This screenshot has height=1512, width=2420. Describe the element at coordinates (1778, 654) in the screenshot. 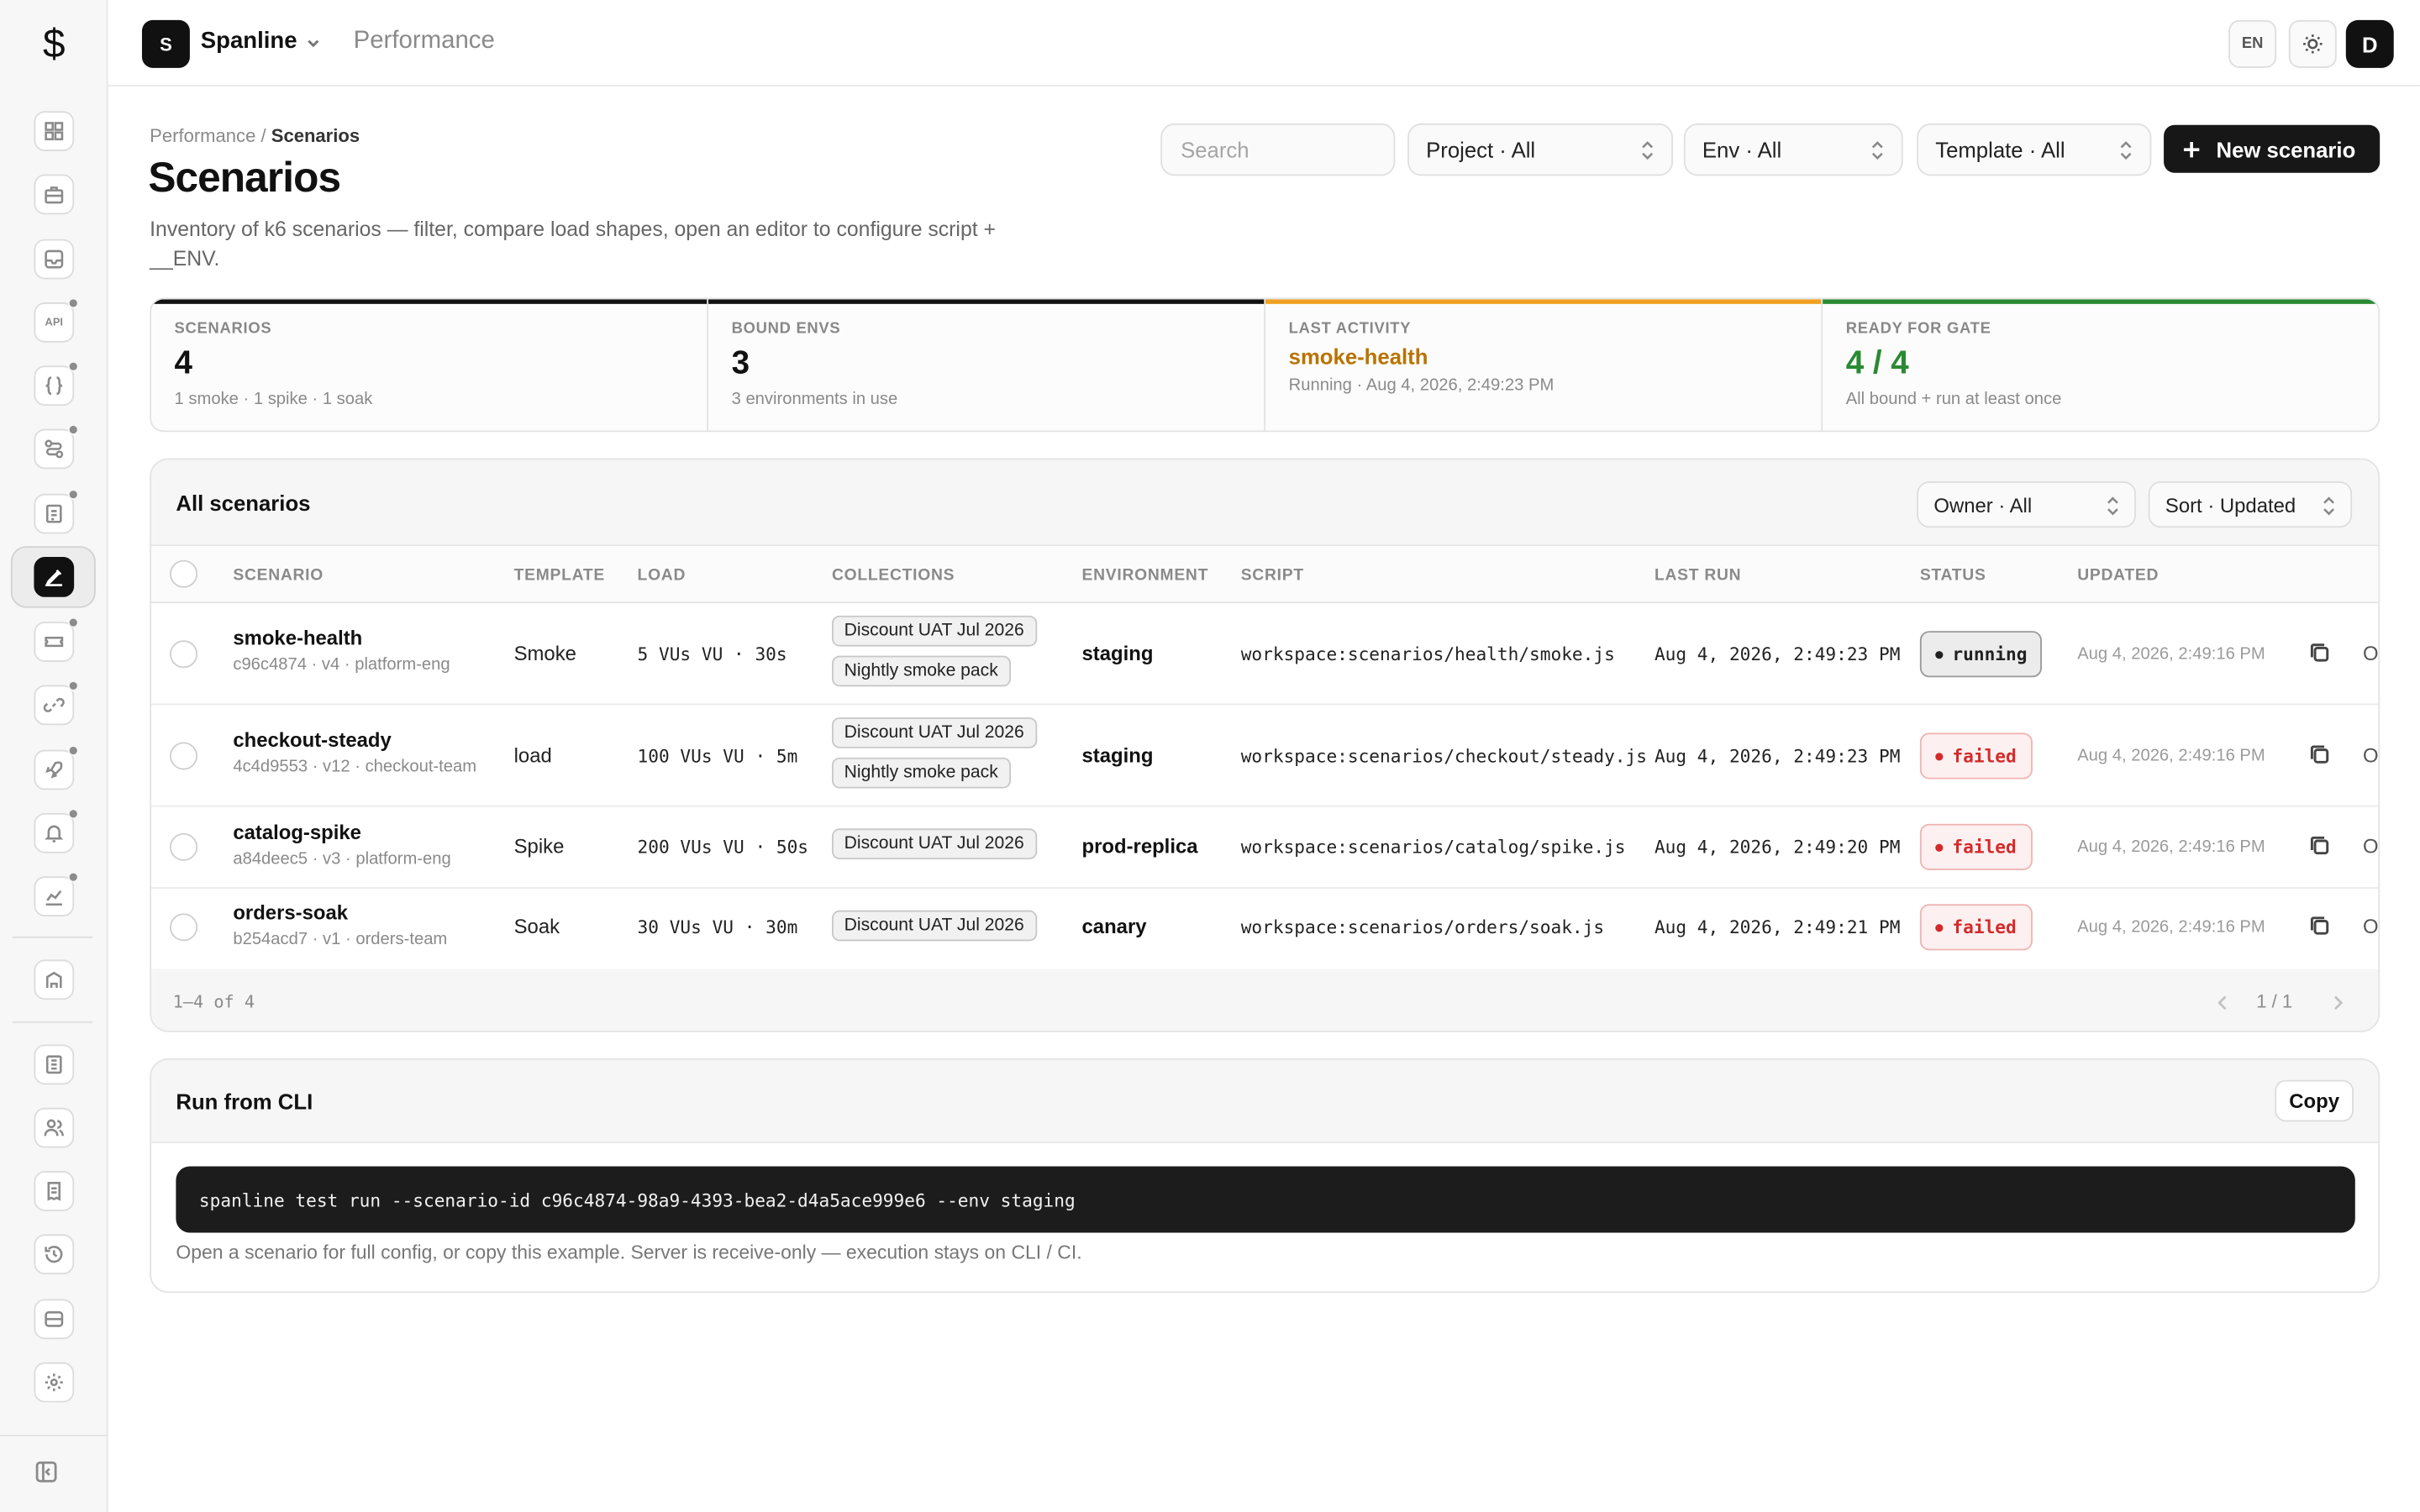

I see `last-run-cell: Aug 4, 2026, 2:49:23 PM` at that location.